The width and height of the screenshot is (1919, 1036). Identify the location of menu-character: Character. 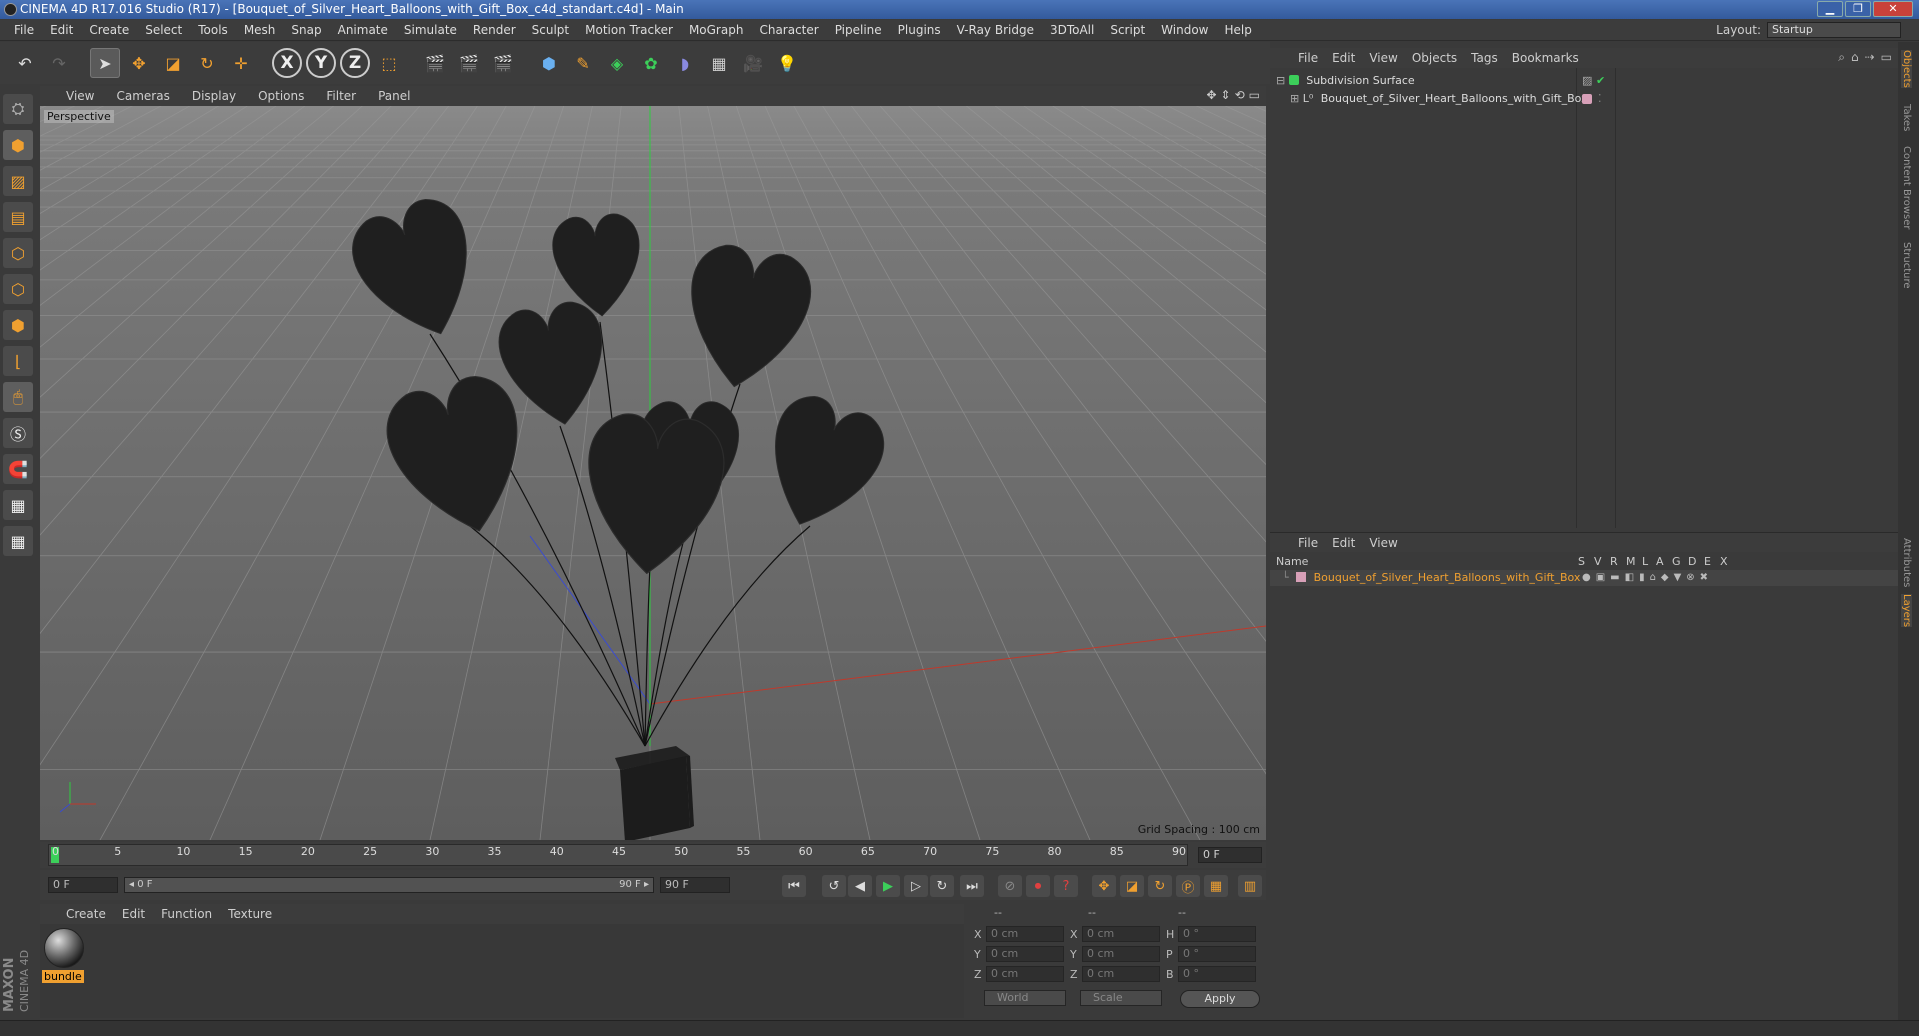
(788, 30).